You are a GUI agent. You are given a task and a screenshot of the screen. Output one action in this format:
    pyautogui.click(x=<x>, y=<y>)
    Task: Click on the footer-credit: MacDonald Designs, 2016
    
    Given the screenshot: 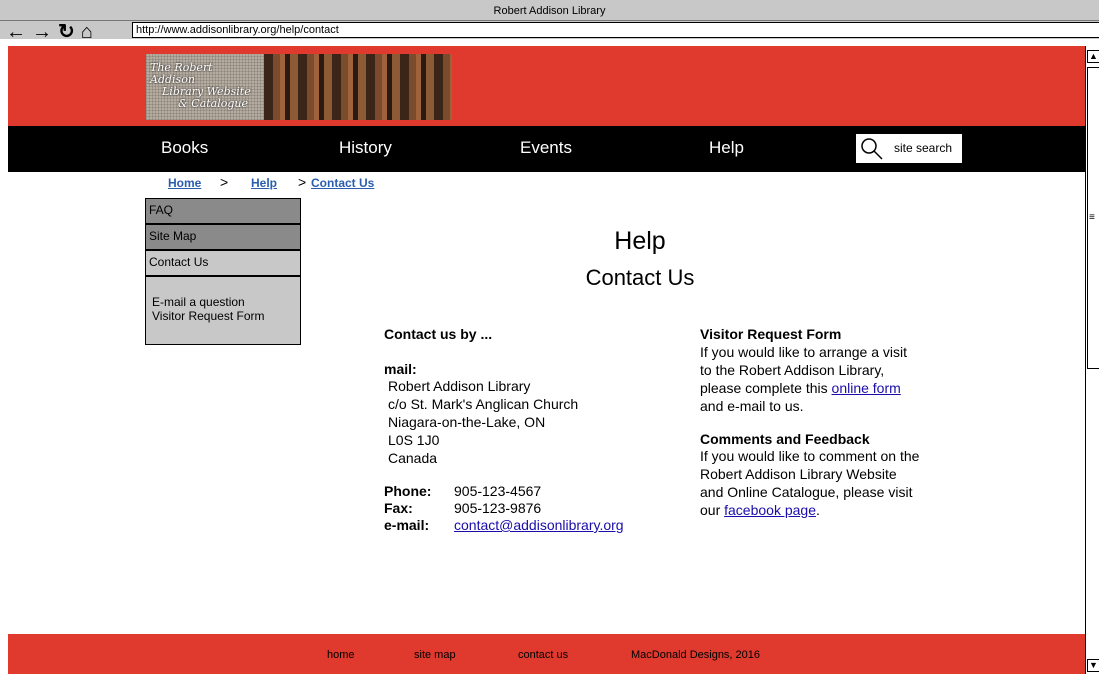 What is the action you would take?
    pyautogui.click(x=696, y=655)
    